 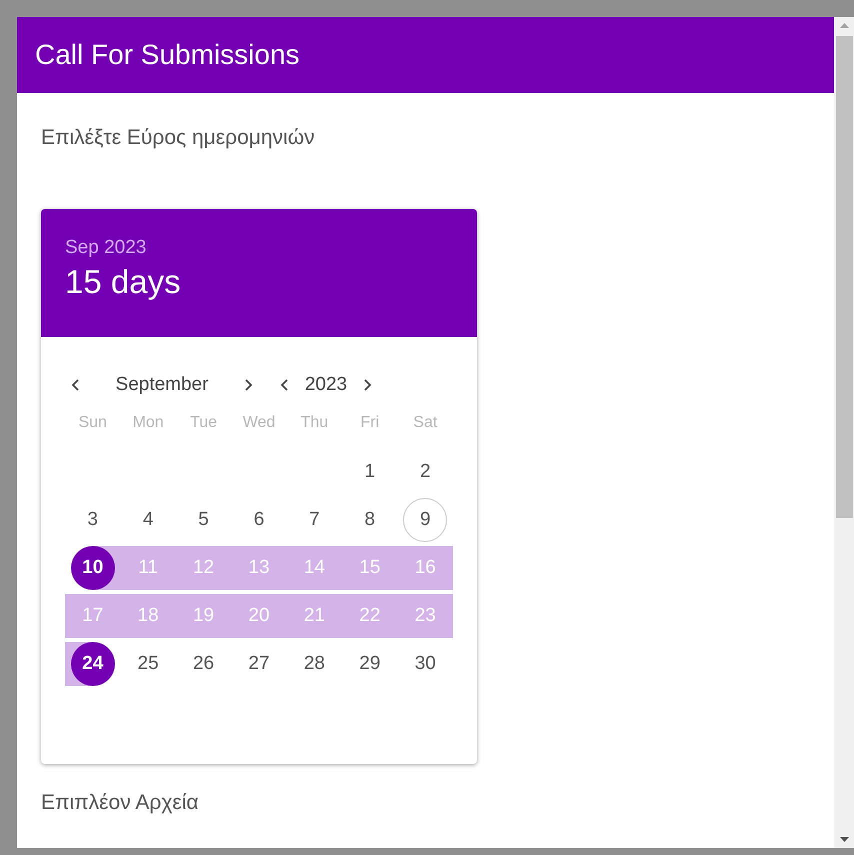 What do you see at coordinates (314, 664) in the screenshot?
I see `day-button: 28` at bounding box center [314, 664].